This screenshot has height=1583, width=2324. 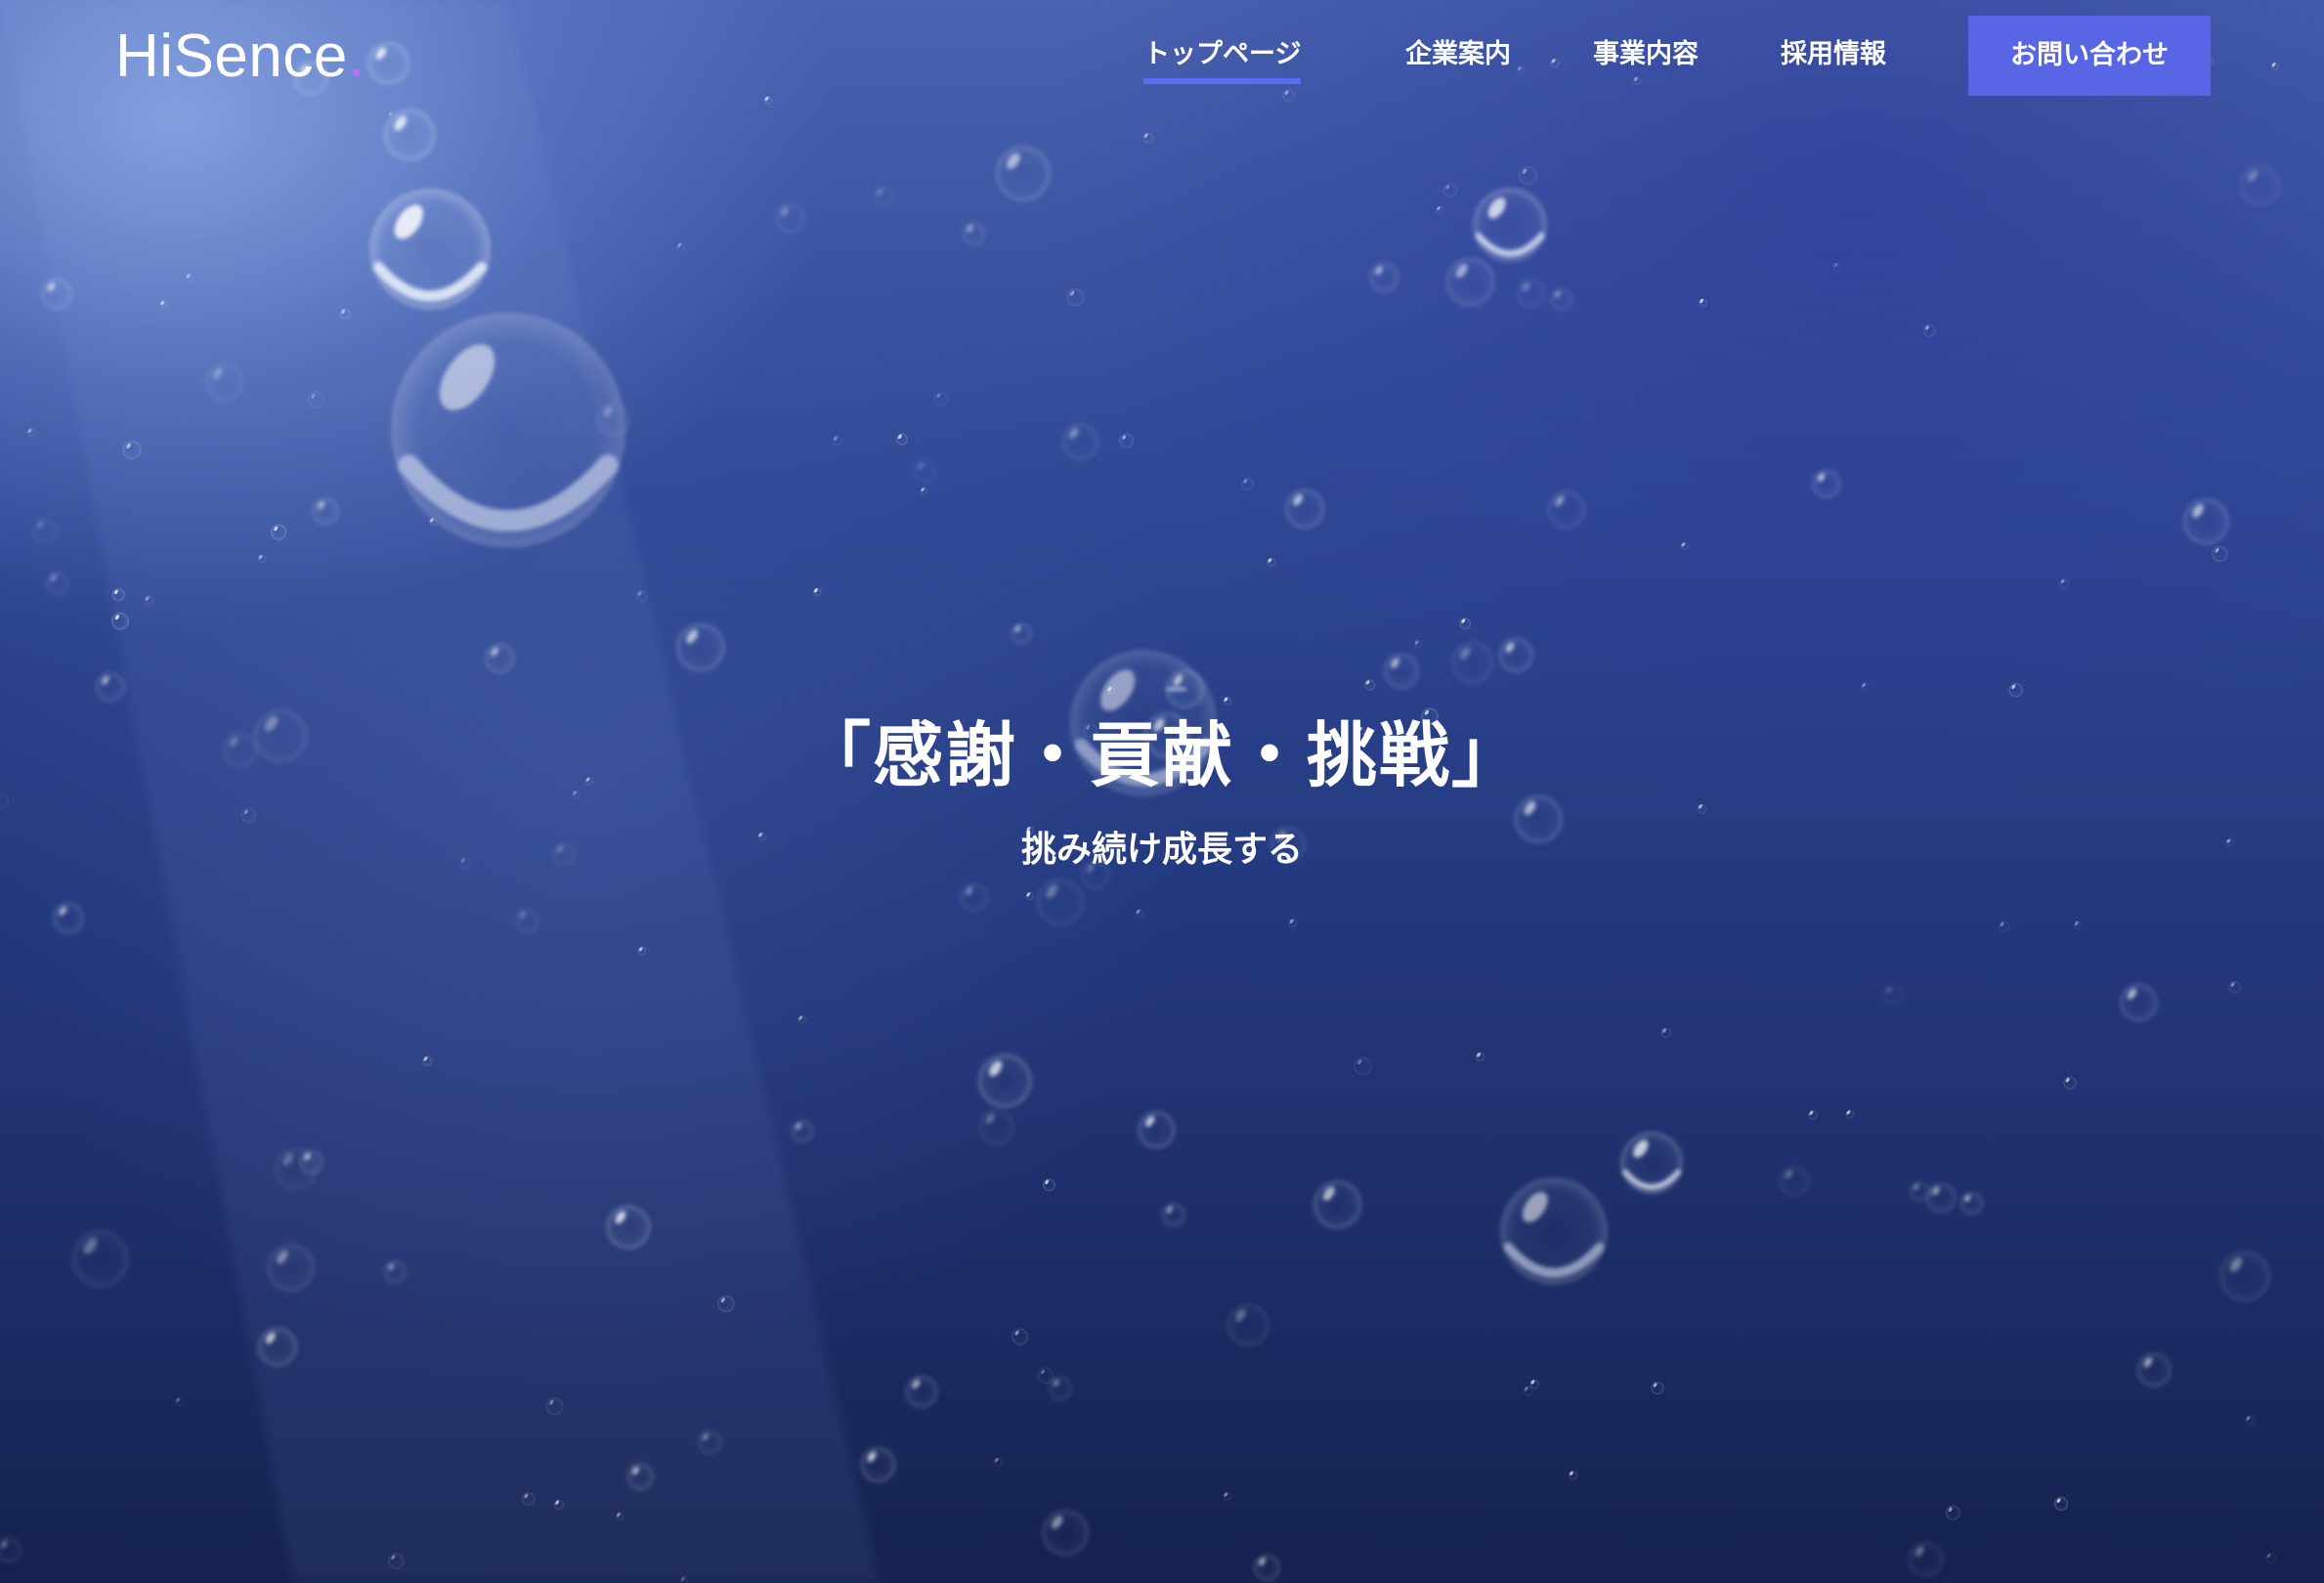 I want to click on nav-item-company: 企業案内, so click(x=1458, y=55).